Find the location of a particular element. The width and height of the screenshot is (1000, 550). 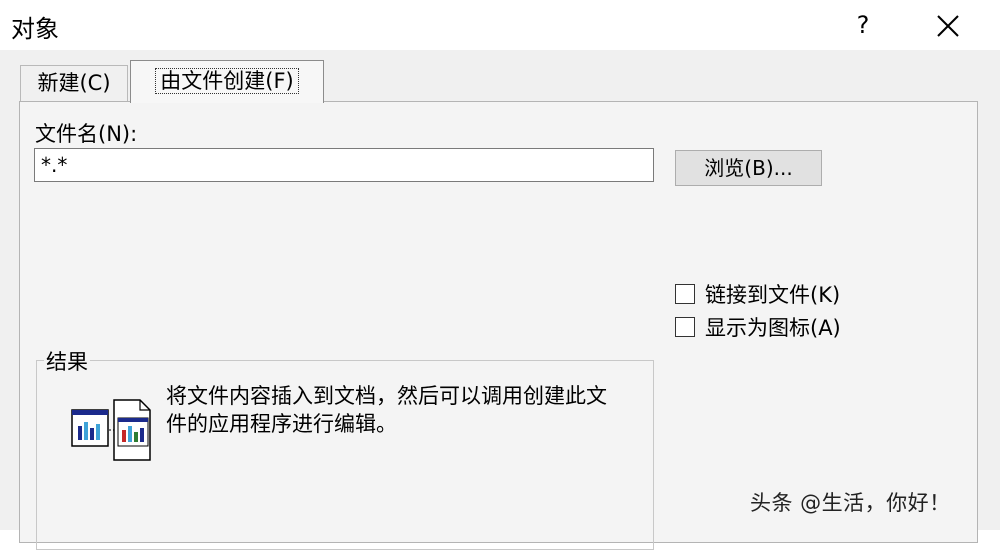

tab-create-new: 新建(C) is located at coordinates (74, 83).